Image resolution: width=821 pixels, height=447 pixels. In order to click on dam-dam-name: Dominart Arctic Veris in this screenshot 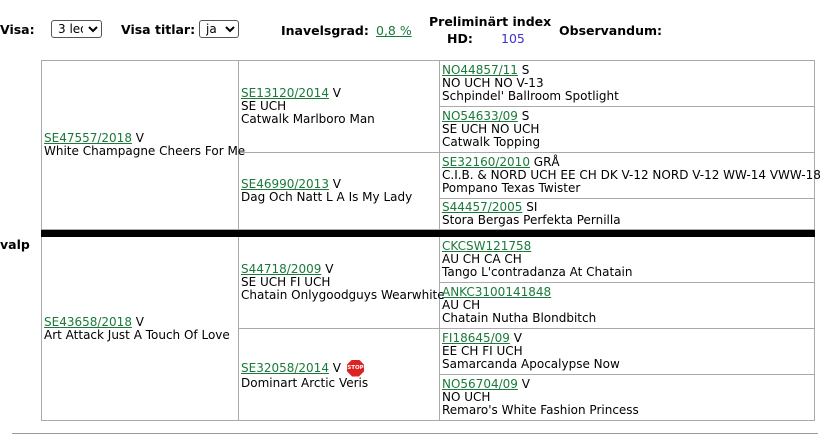, I will do `click(305, 382)`.